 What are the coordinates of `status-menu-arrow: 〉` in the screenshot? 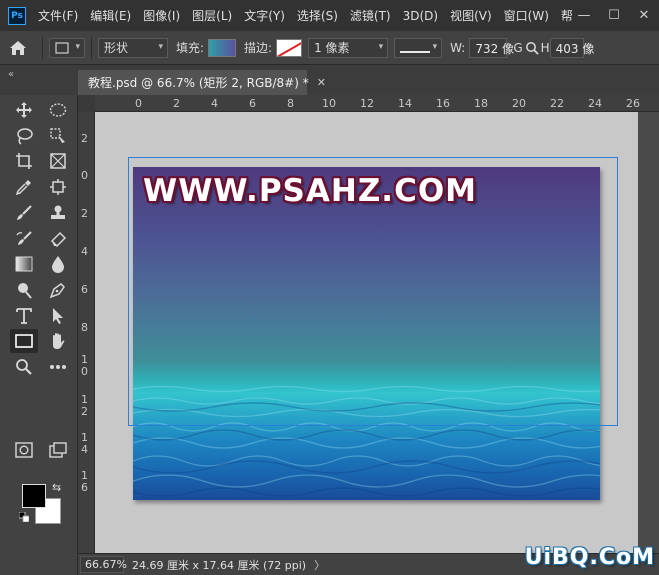 It's located at (319, 565).